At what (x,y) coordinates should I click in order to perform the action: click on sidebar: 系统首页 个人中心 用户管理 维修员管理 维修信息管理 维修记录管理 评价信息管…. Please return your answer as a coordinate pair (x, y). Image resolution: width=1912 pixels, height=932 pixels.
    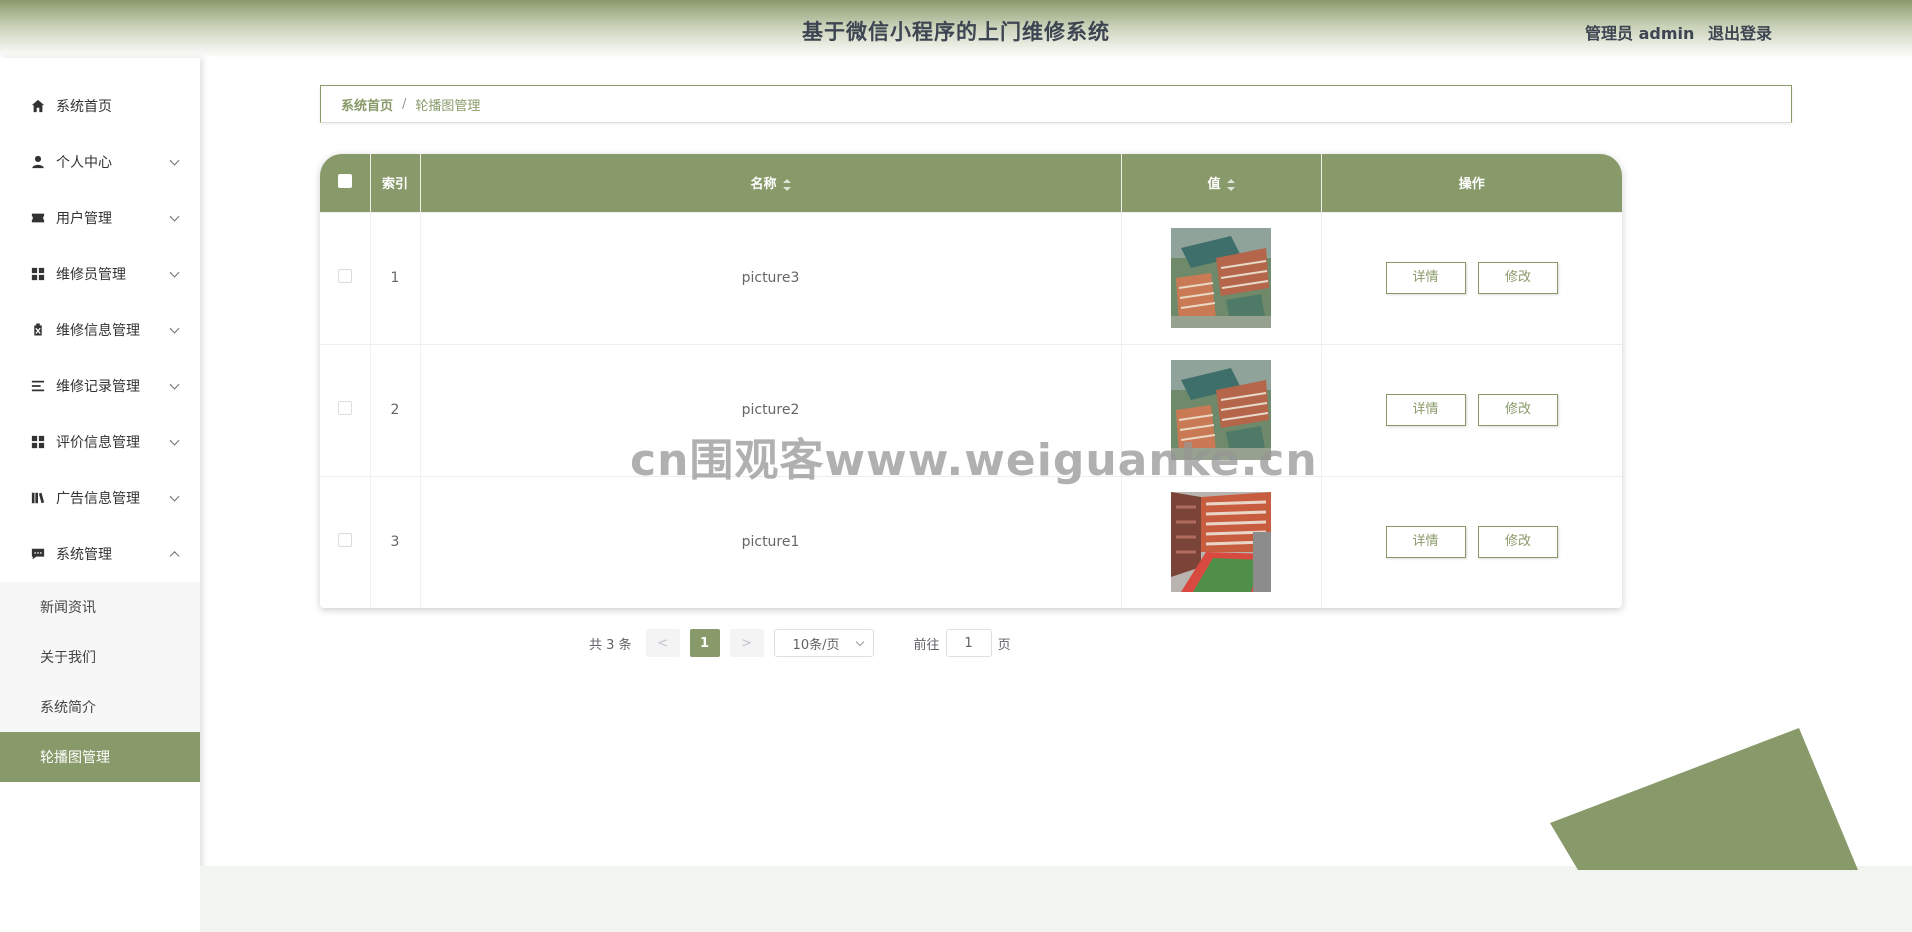
    Looking at the image, I should click on (100, 495).